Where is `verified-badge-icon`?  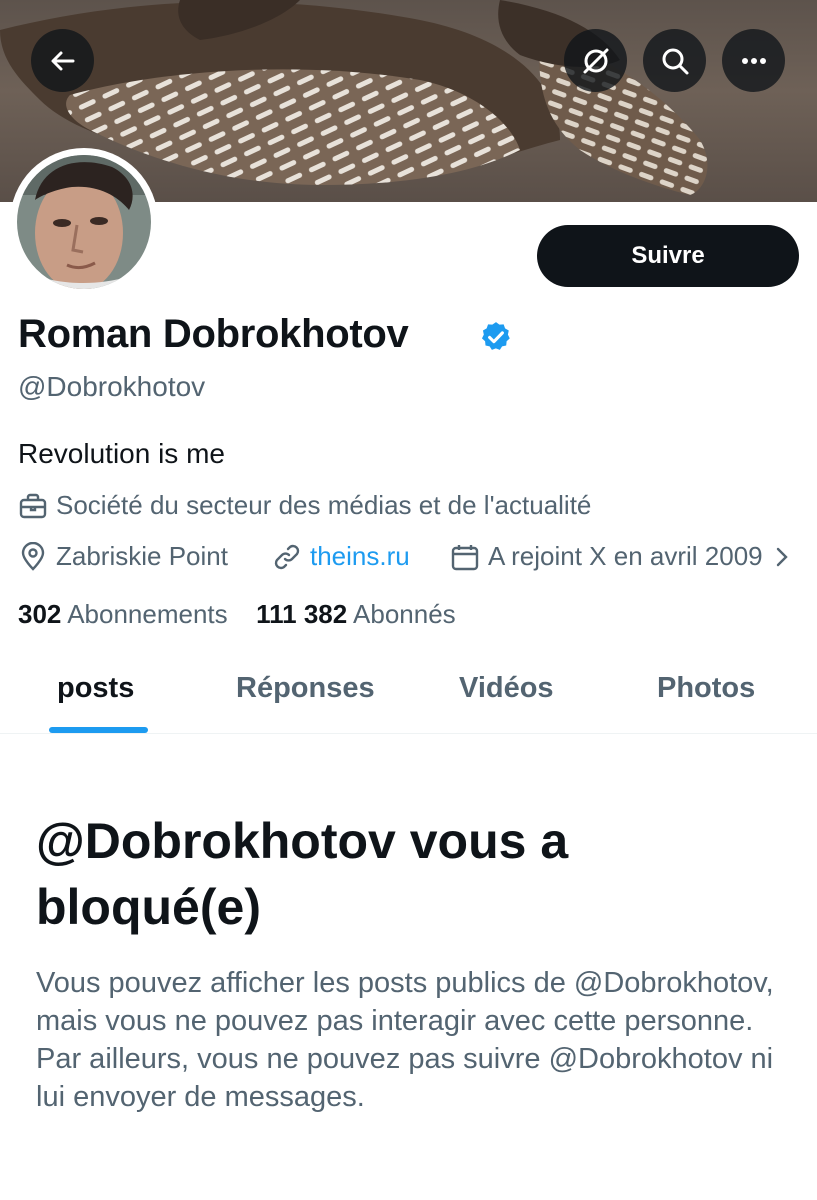 verified-badge-icon is located at coordinates (496, 337).